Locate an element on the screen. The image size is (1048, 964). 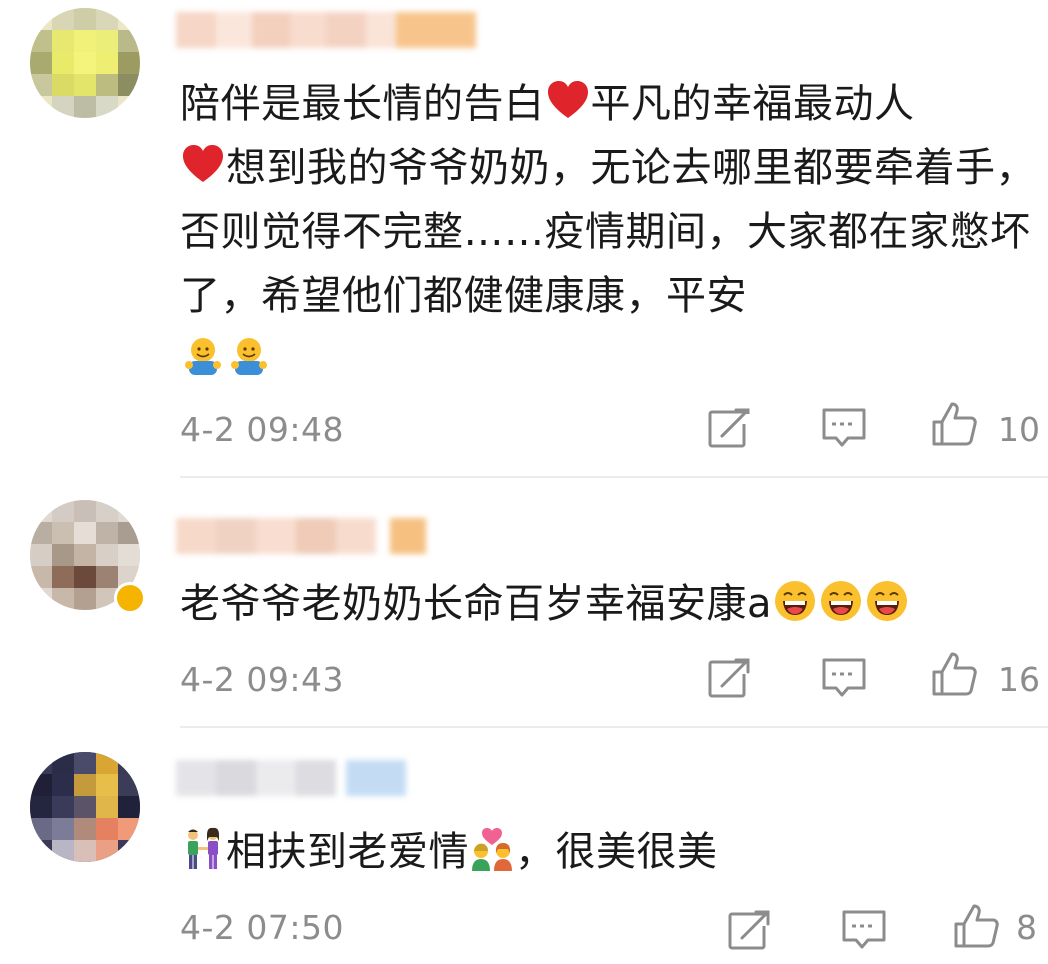
timestamp: 4-2 09:43 is located at coordinates (262, 679).